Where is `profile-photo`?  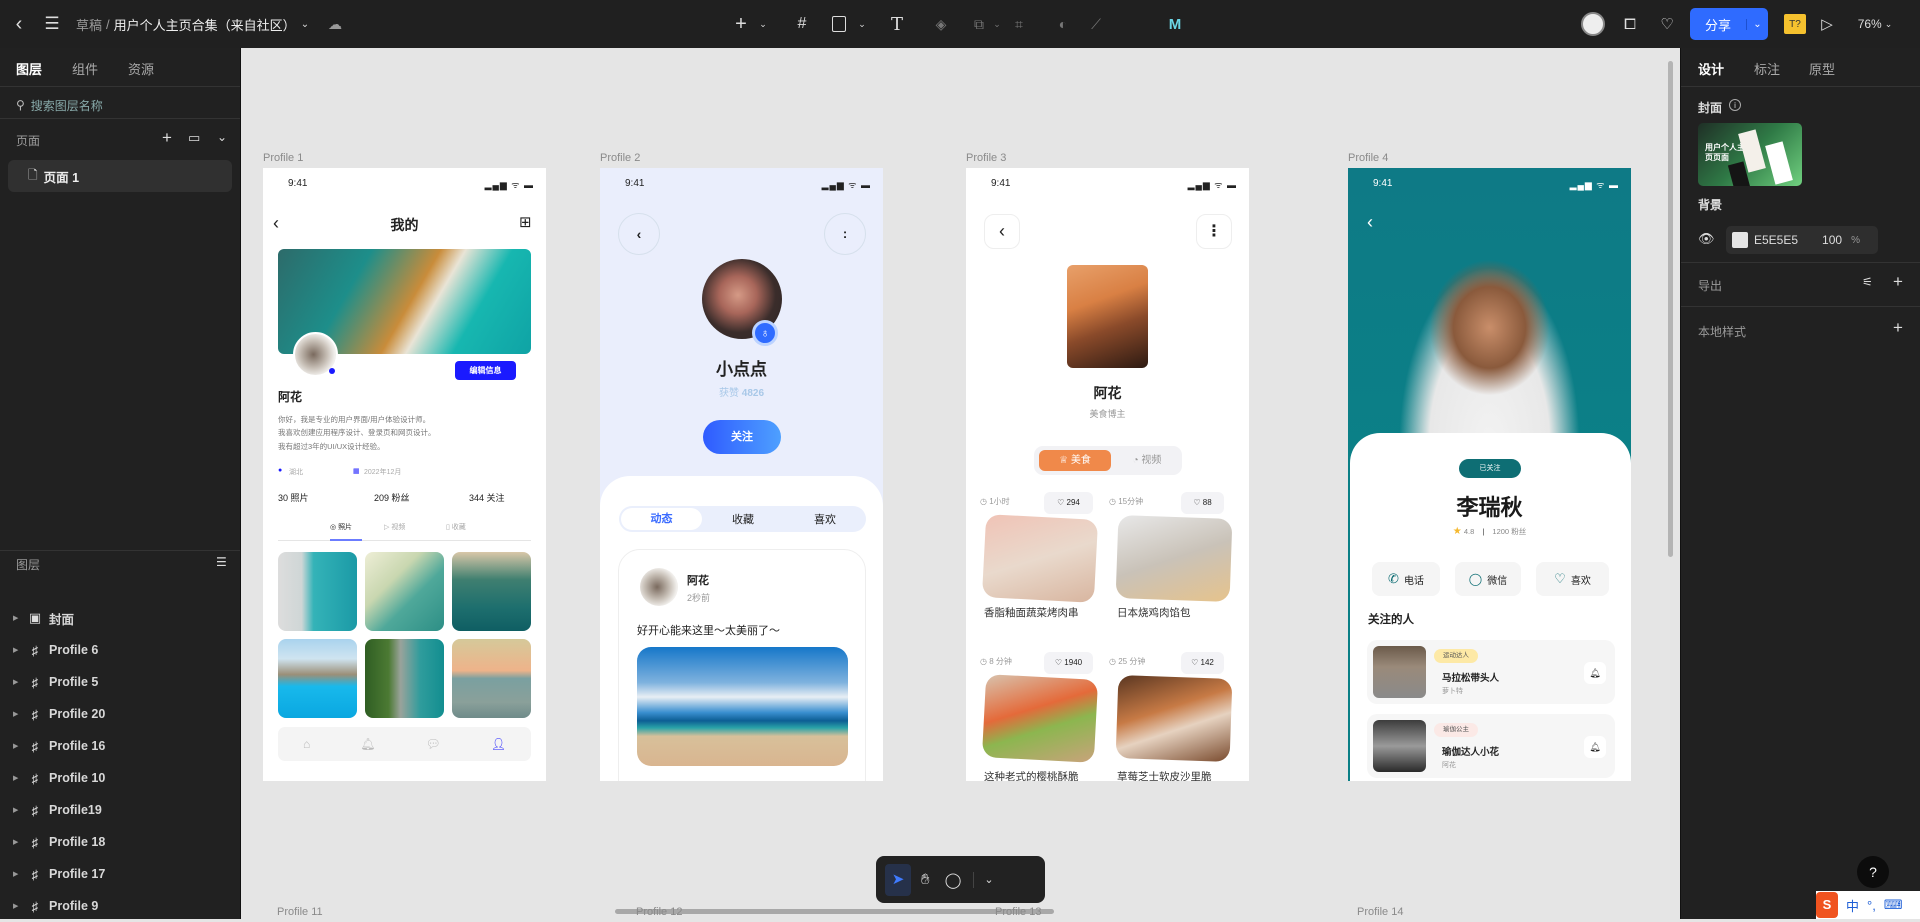
profile-photo is located at coordinates (1107, 316).